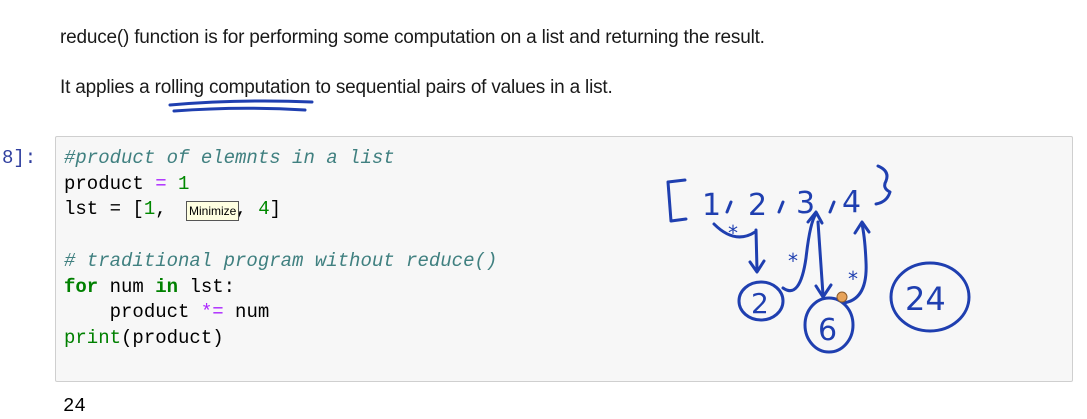  Describe the element at coordinates (760, 303) in the screenshot. I see `result-value: 2` at that location.